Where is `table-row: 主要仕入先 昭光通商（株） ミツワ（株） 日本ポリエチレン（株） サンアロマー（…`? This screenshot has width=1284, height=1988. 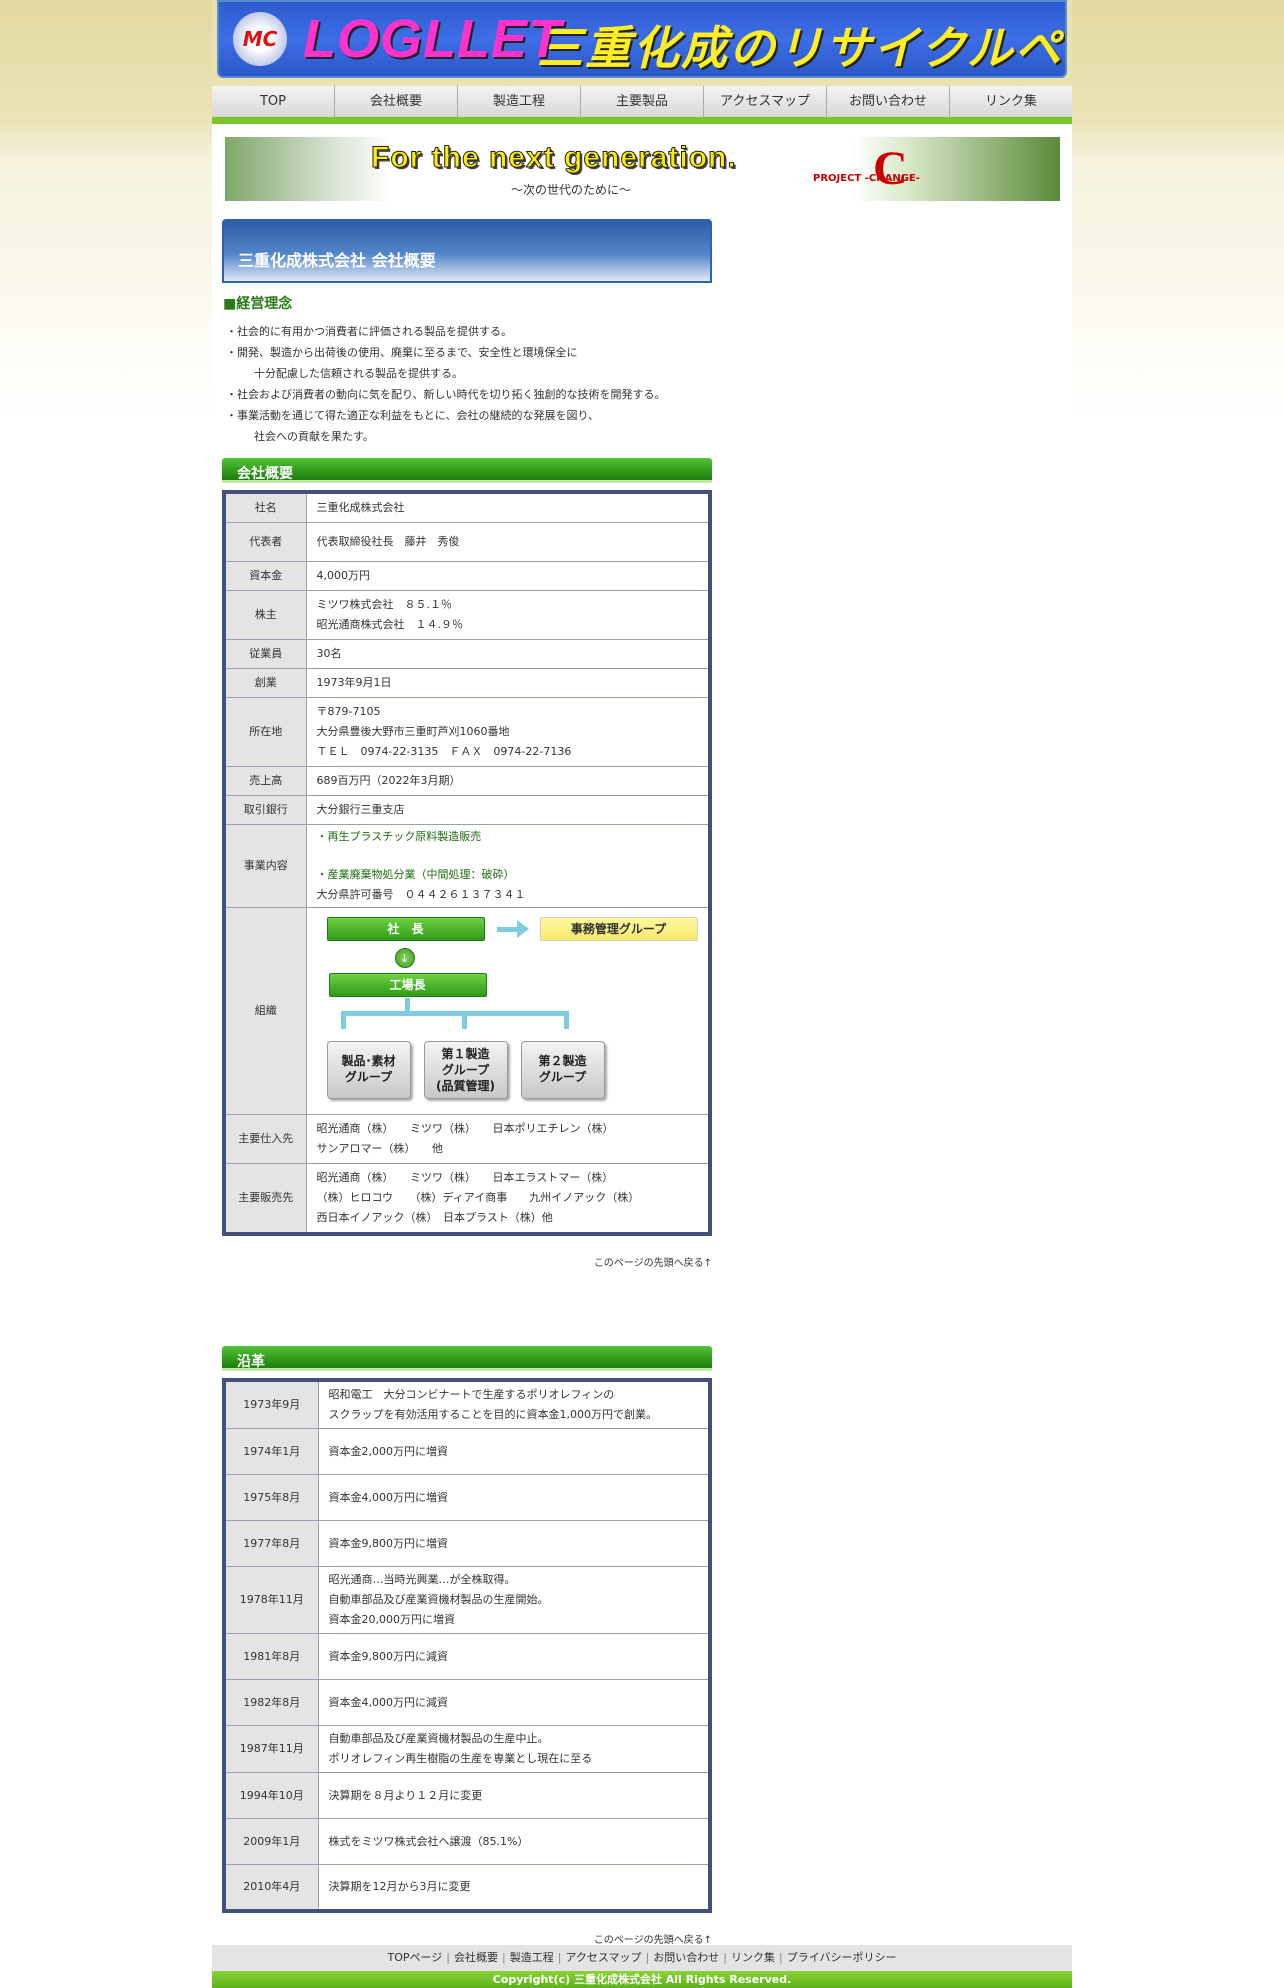 table-row: 主要仕入先 昭光通商（株） ミツワ（株） 日本ポリエチレン（株） サンアロマー（… is located at coordinates (467, 1139).